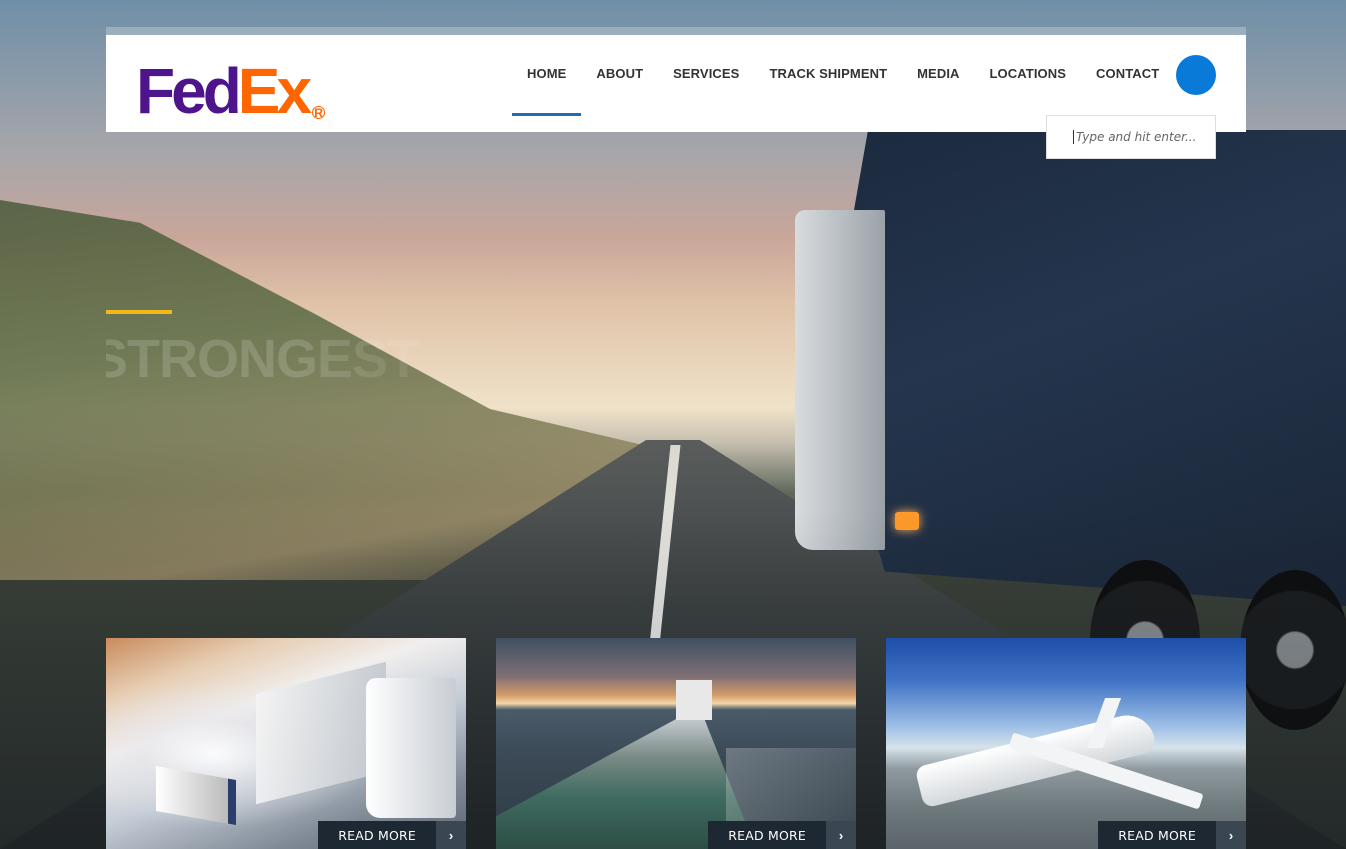 Image resolution: width=1346 pixels, height=849 pixels. Describe the element at coordinates (1196, 75) in the screenshot. I see `search-toggle-button` at that location.